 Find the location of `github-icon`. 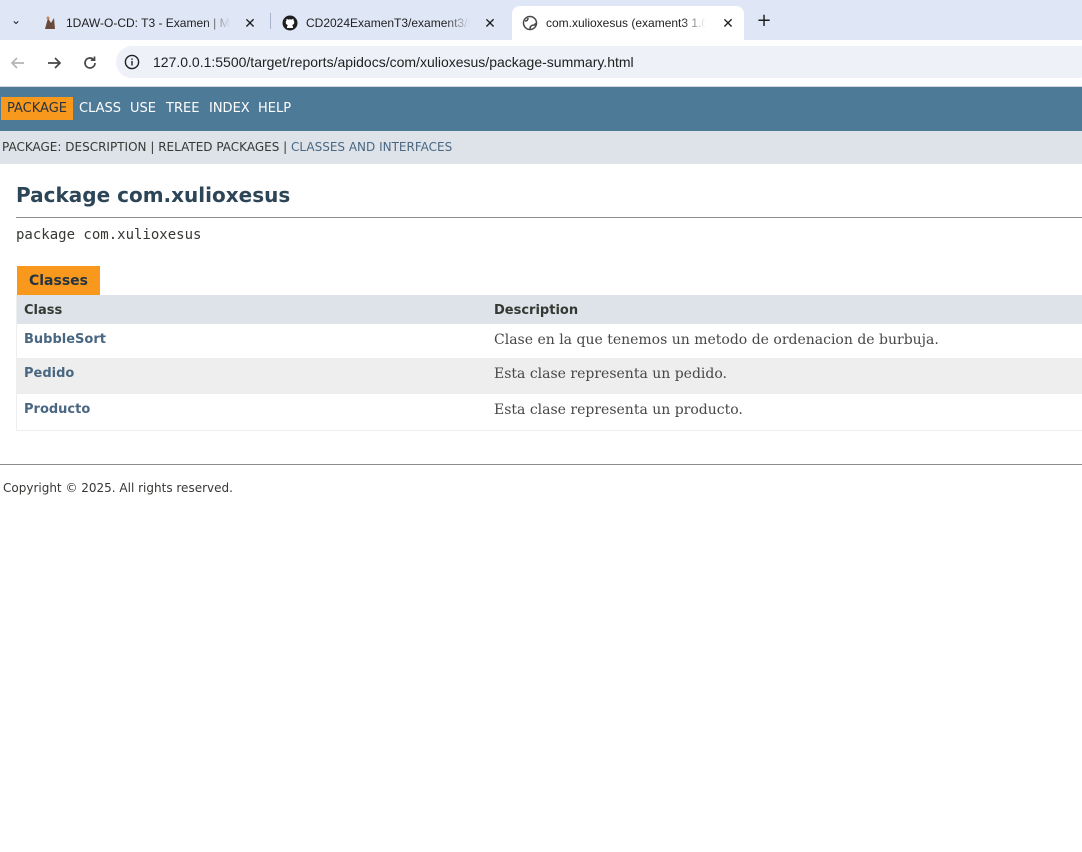

github-icon is located at coordinates (290, 23).